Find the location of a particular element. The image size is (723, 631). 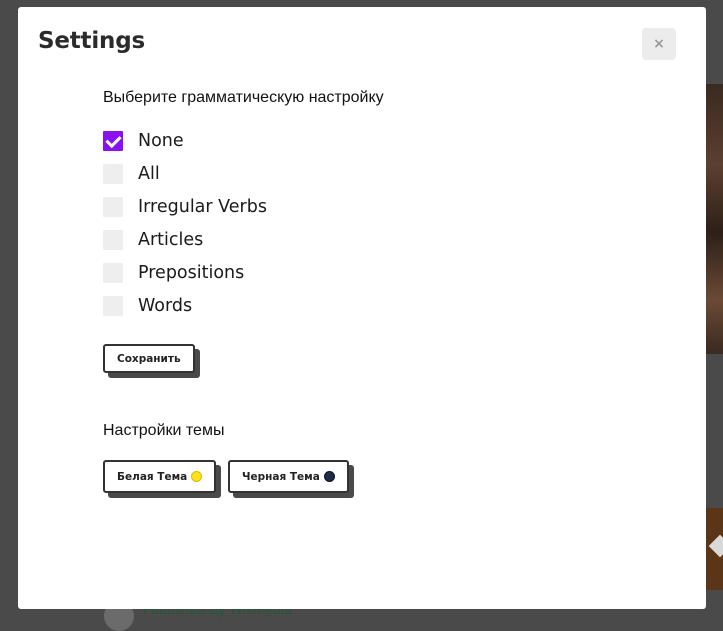

option-words: Words is located at coordinates (185, 305).